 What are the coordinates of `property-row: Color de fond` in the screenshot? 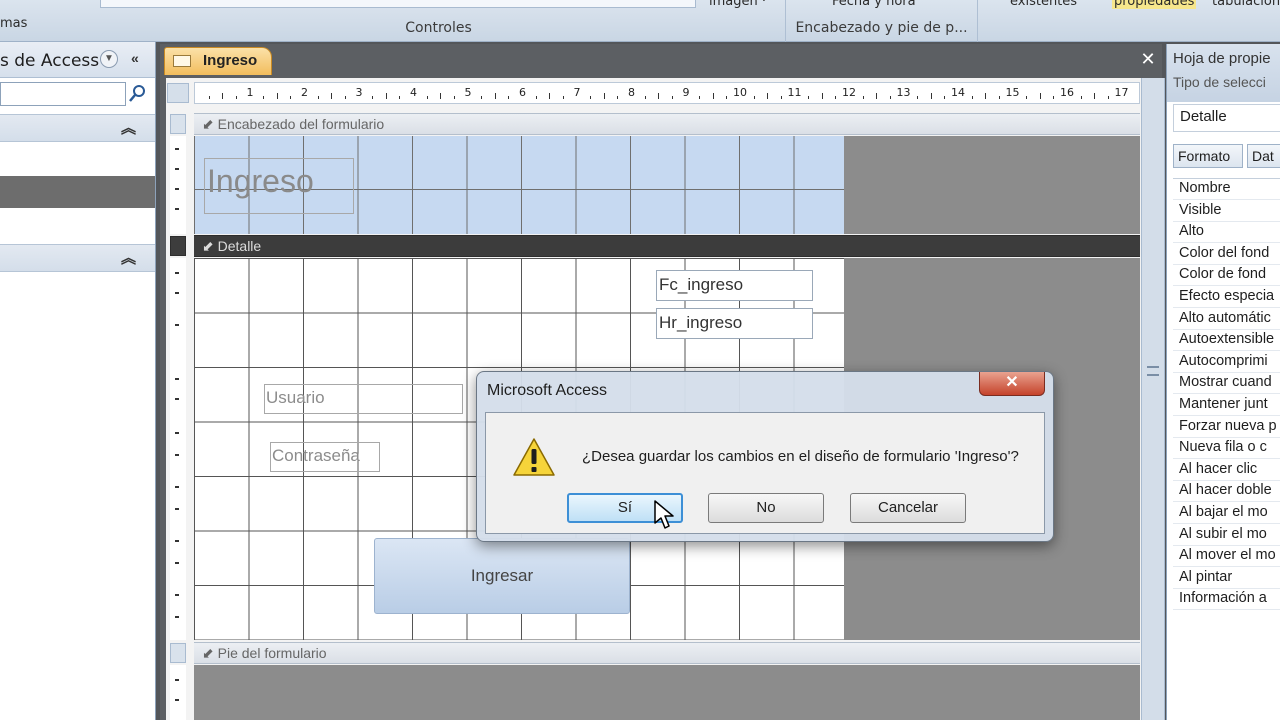 It's located at (1226, 276).